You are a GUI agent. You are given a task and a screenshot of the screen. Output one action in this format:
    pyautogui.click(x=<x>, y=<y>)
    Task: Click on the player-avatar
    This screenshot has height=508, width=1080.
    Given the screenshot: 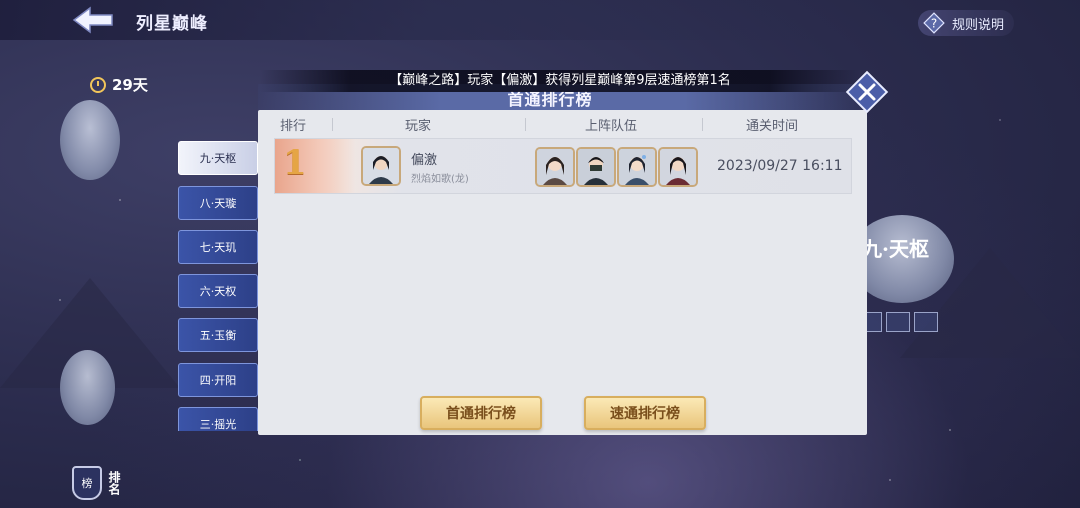 What is the action you would take?
    pyautogui.click(x=381, y=166)
    